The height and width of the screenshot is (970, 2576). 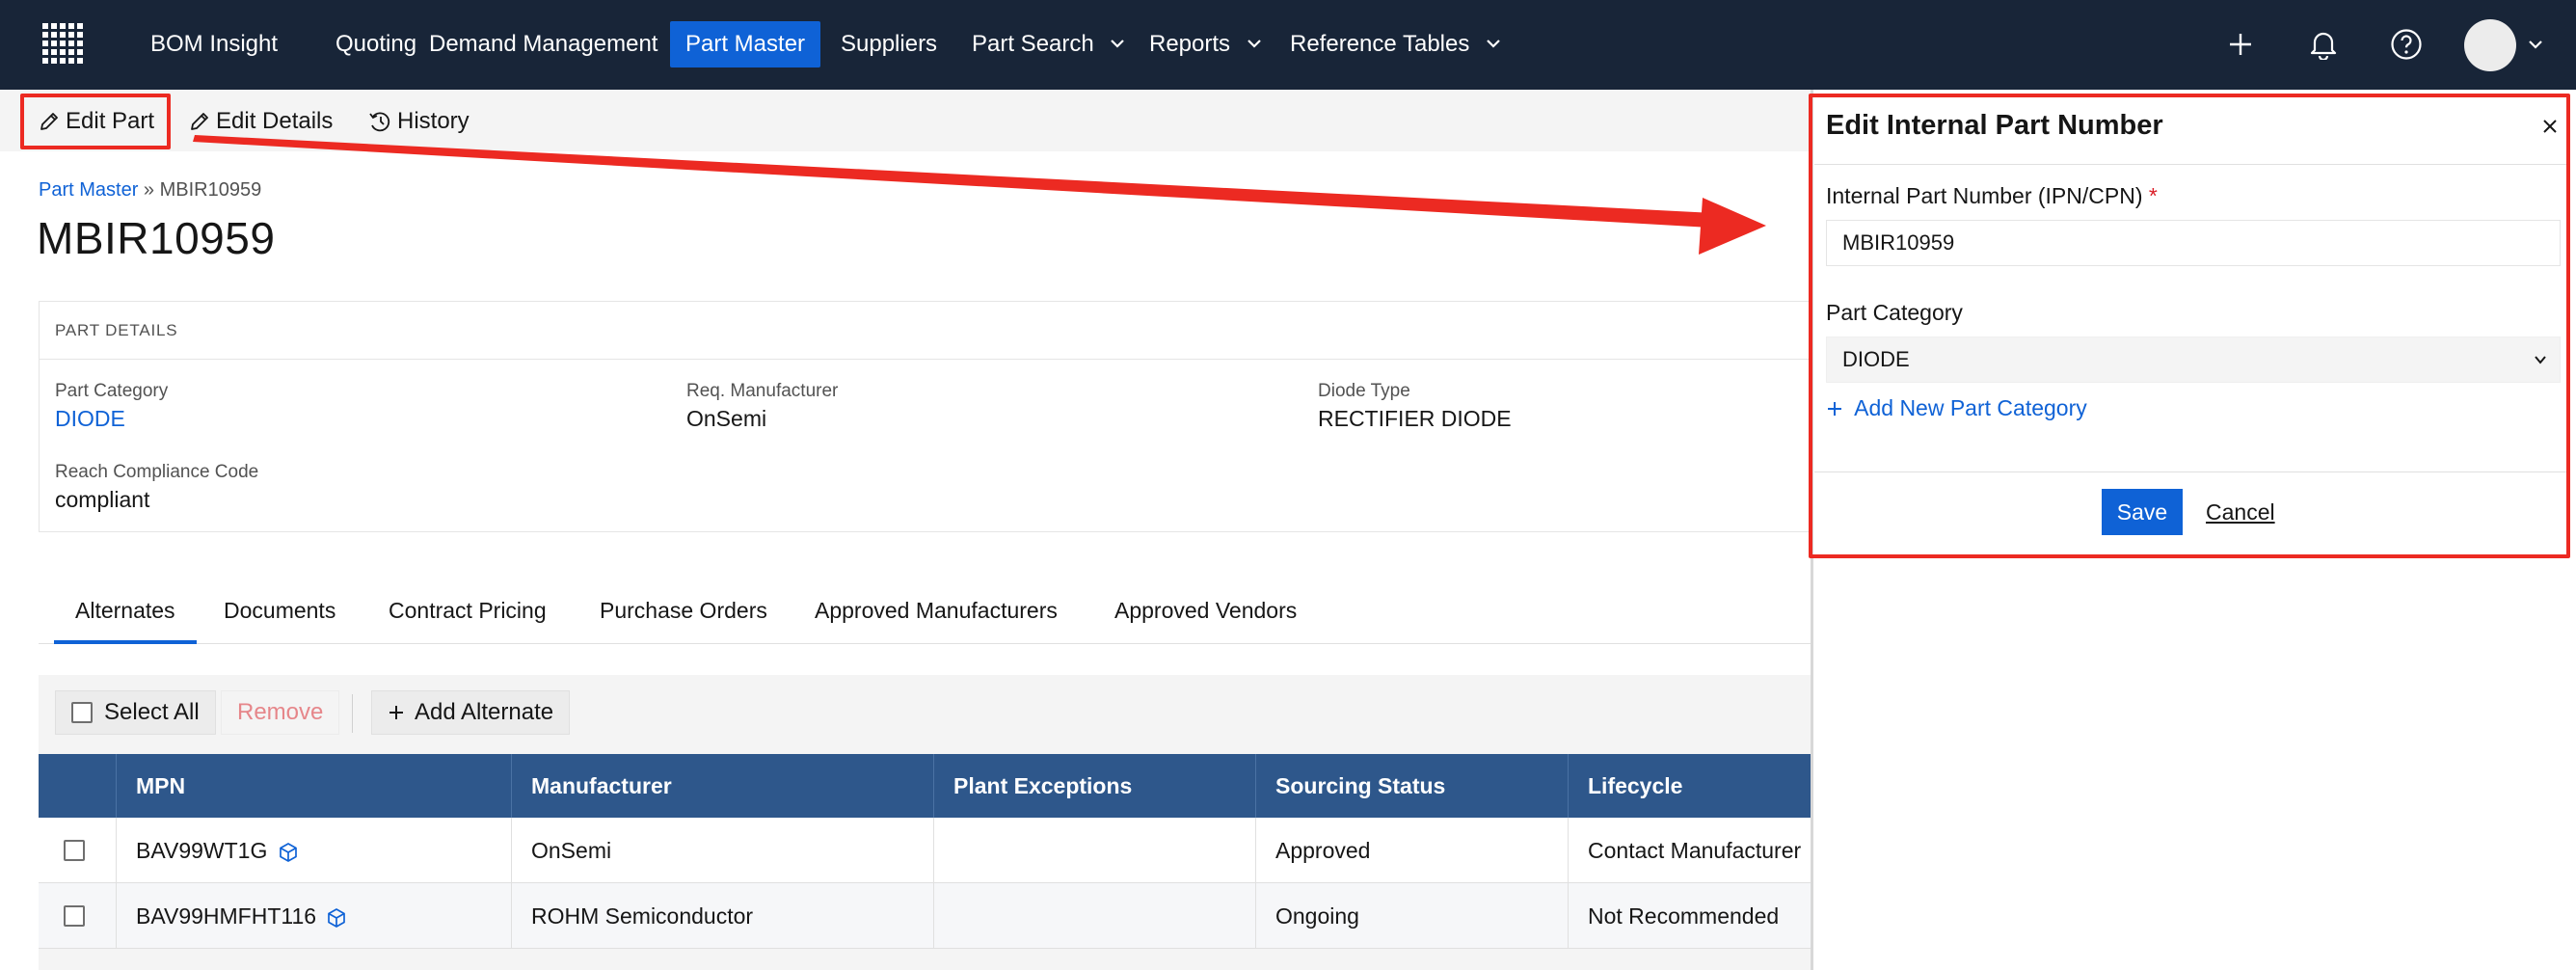 I want to click on nav-item-demand-management: Demand Management, so click(x=543, y=44).